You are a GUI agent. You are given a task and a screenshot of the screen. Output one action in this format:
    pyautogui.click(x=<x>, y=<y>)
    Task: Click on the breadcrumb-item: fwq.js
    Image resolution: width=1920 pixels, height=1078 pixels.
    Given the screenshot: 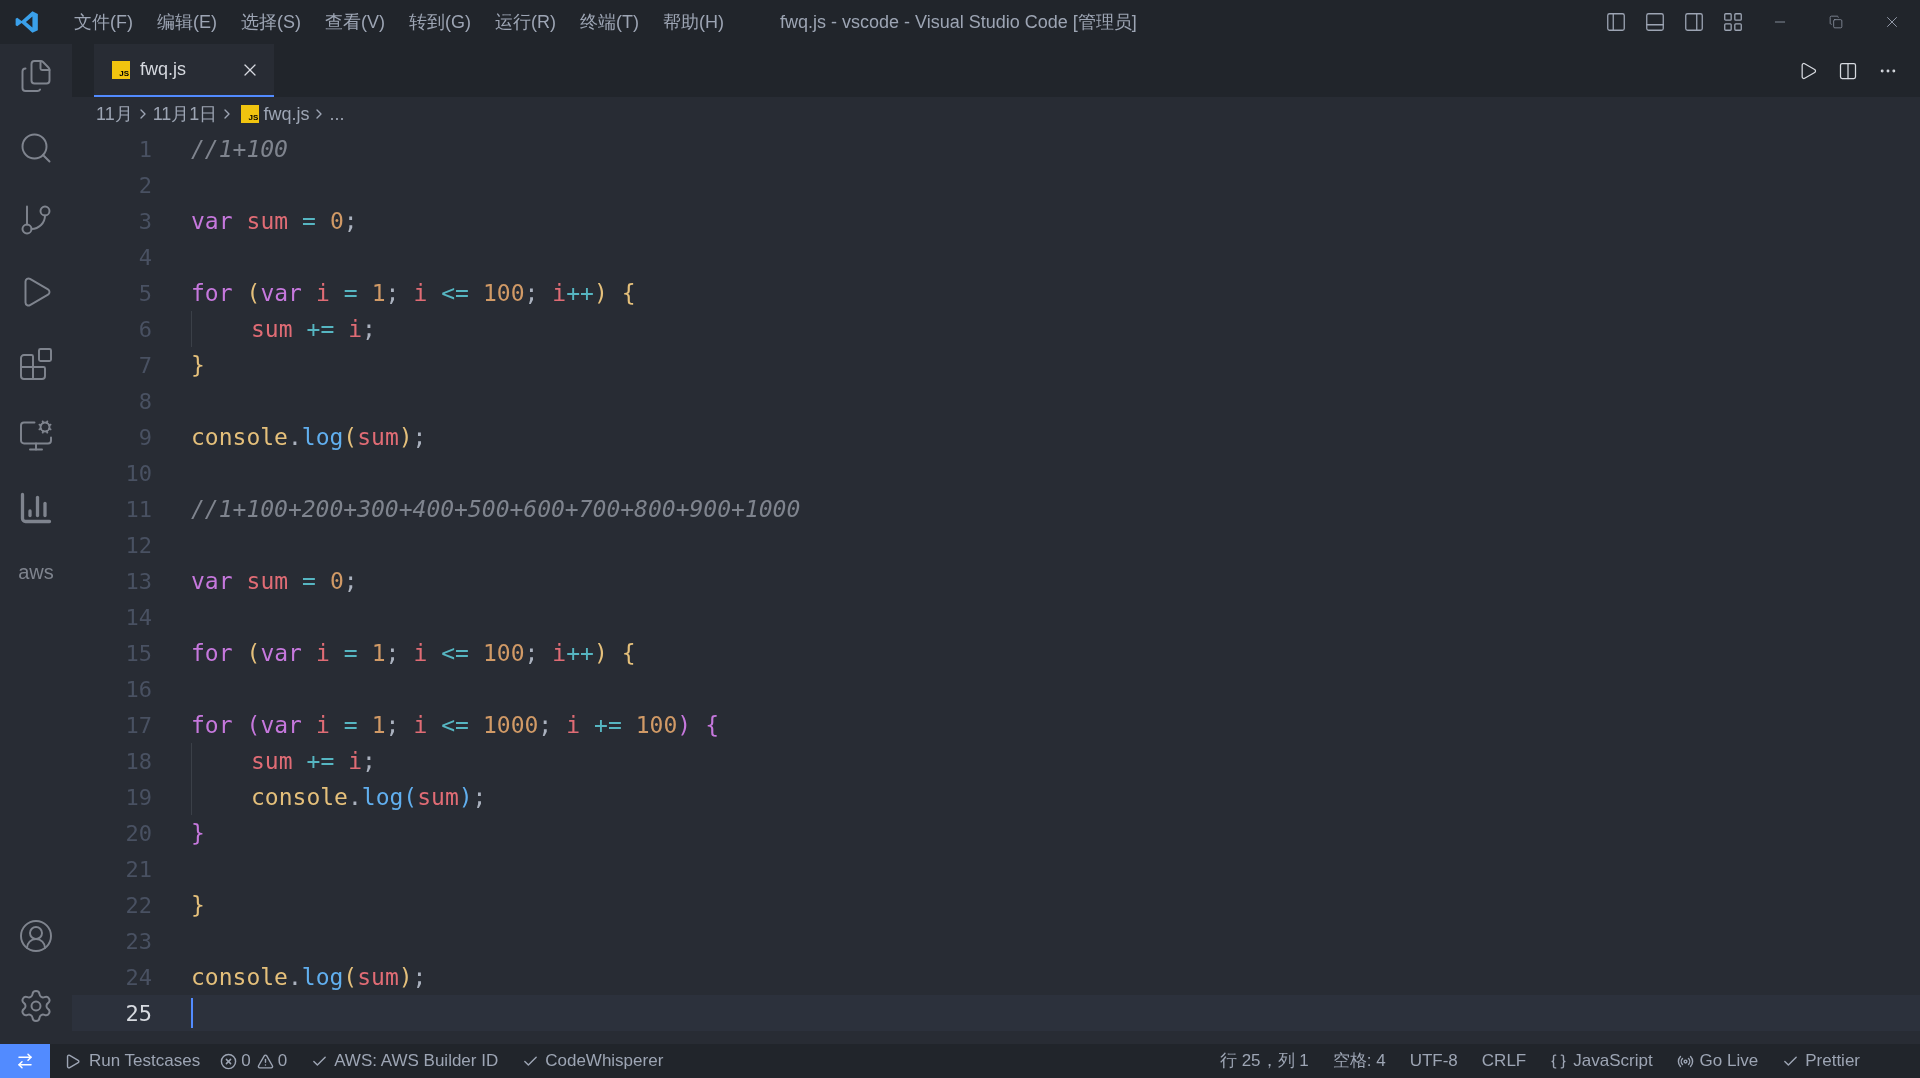 What is the action you would take?
    pyautogui.click(x=286, y=114)
    